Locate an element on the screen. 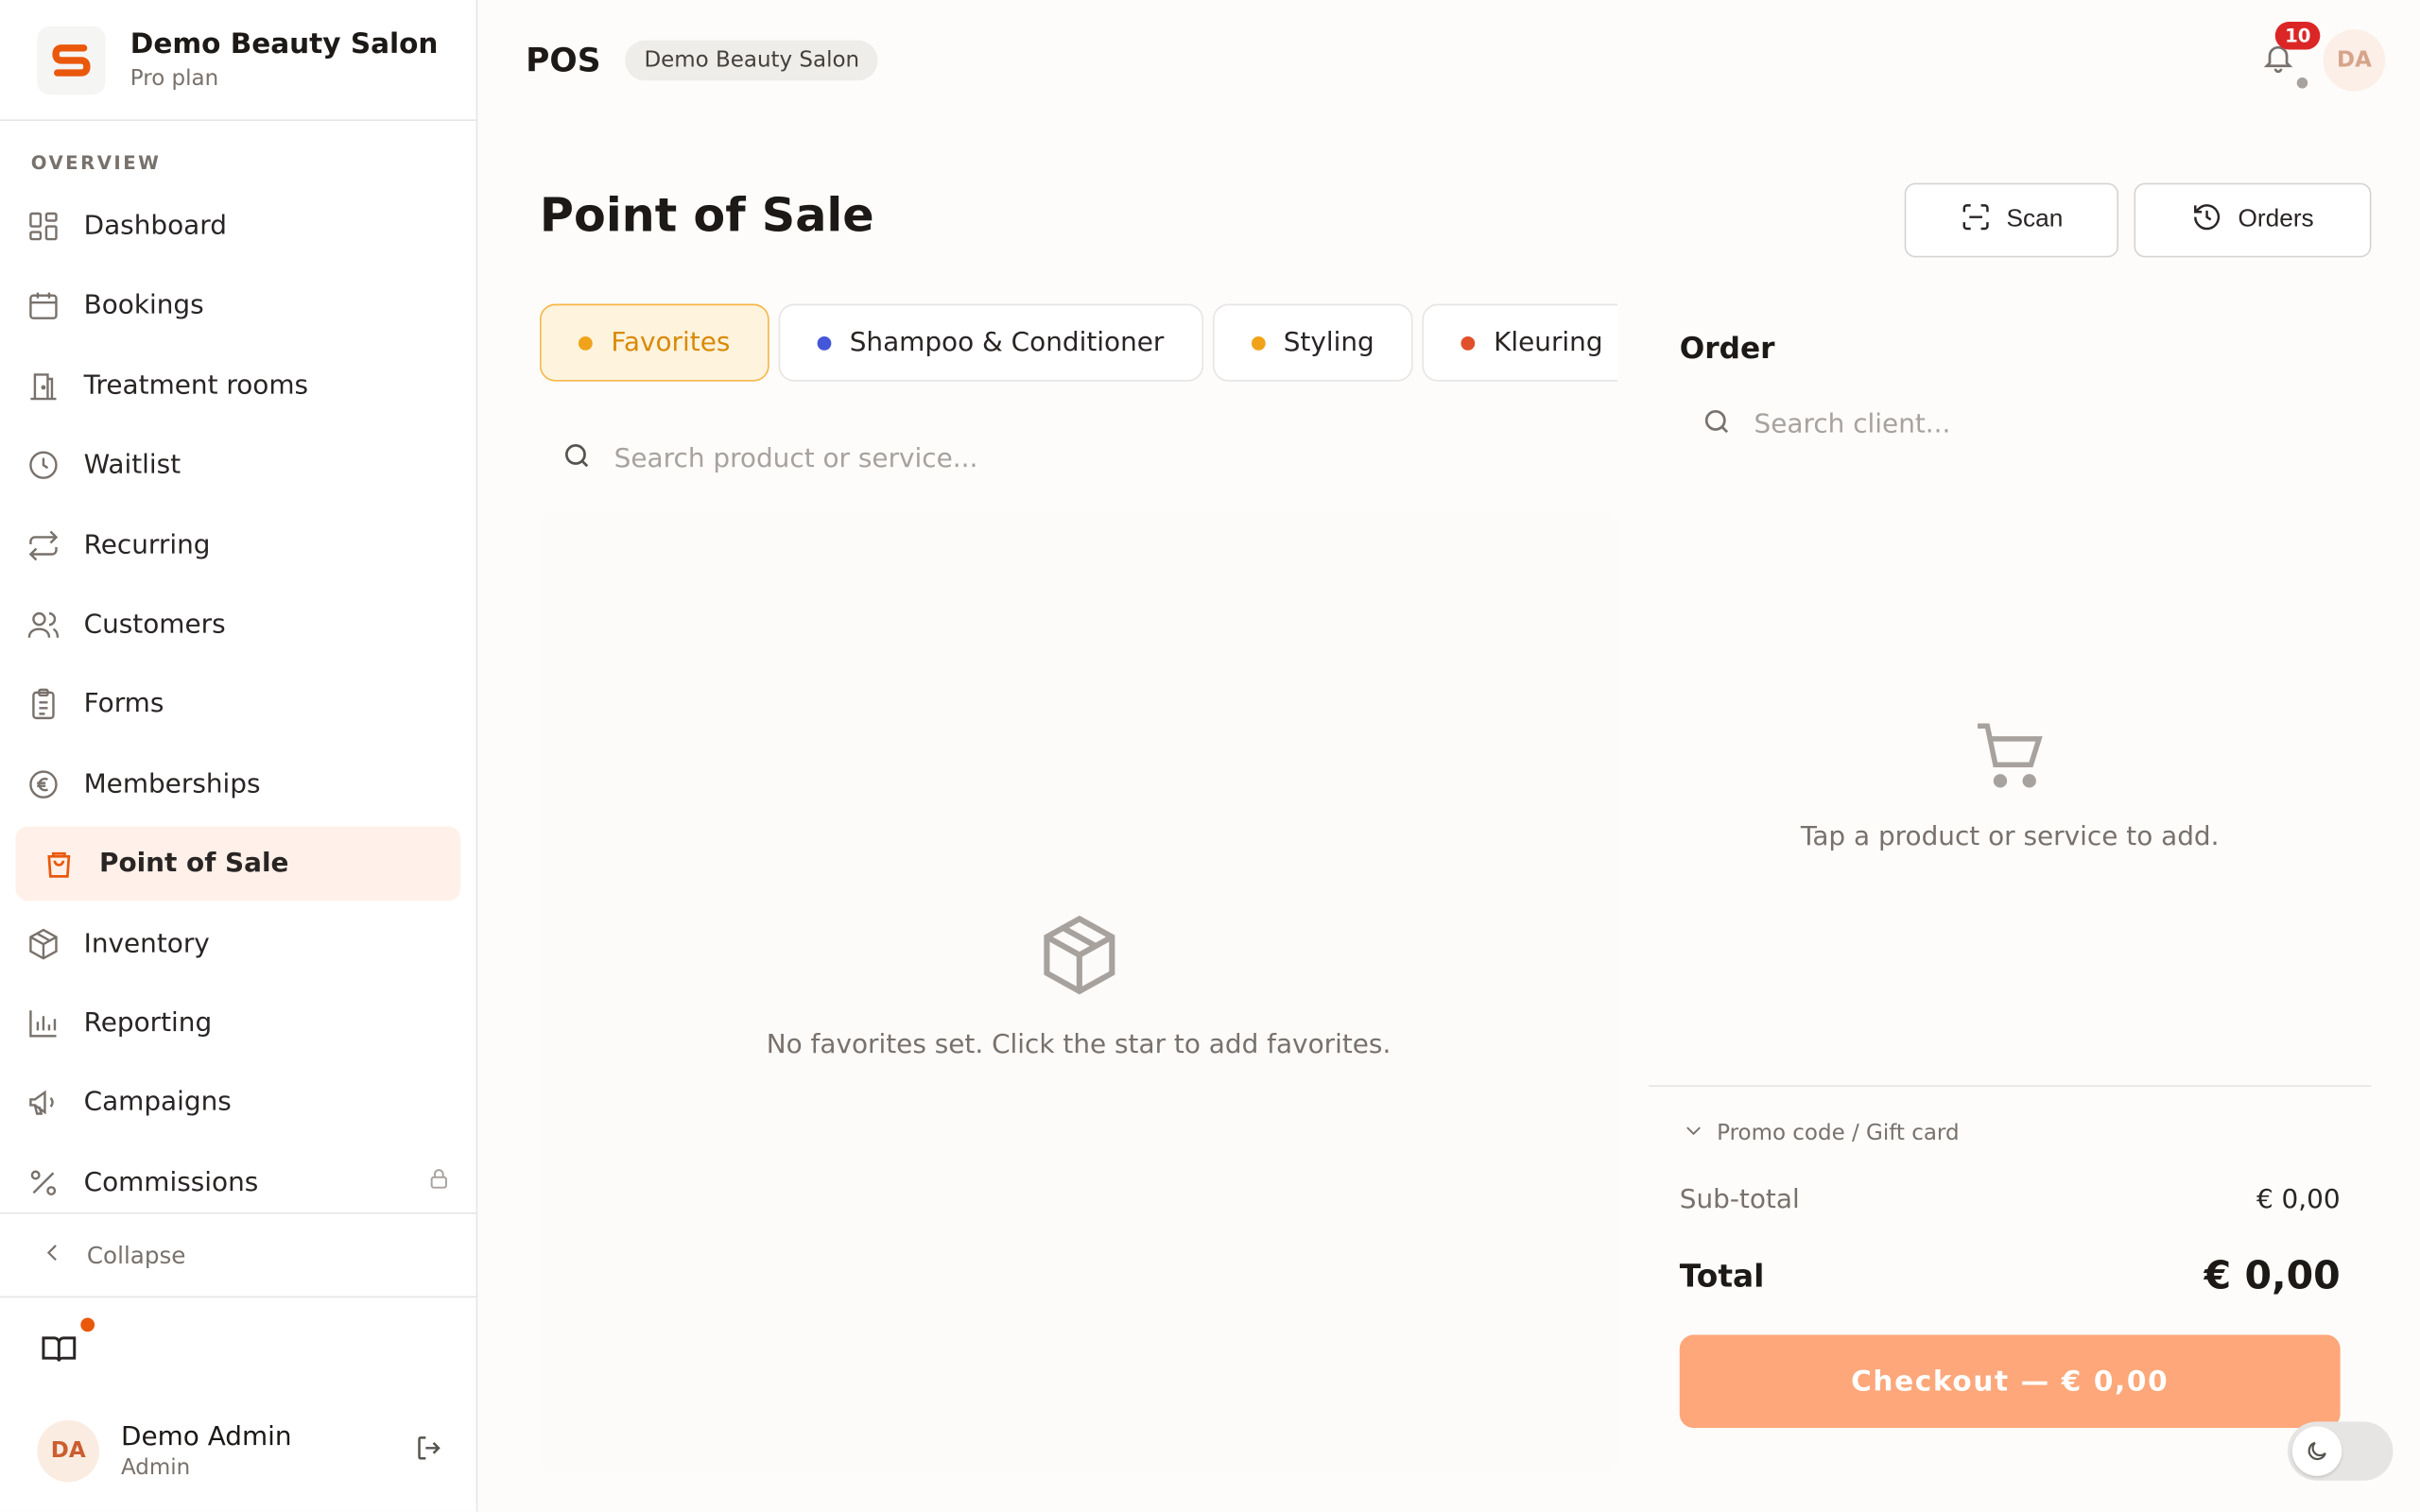  chevron-down-icon is located at coordinates (1694, 1134).